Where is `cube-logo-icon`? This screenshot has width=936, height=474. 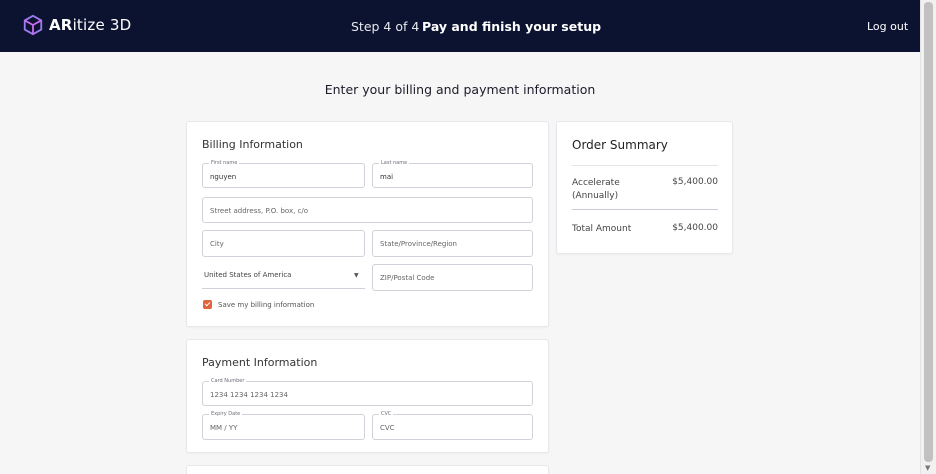 cube-logo-icon is located at coordinates (33, 25).